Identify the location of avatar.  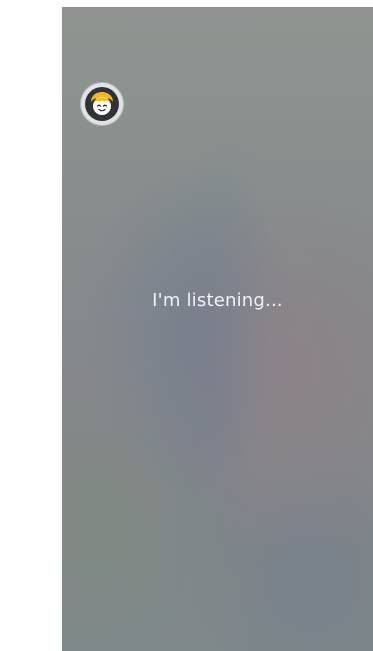
(102, 104).